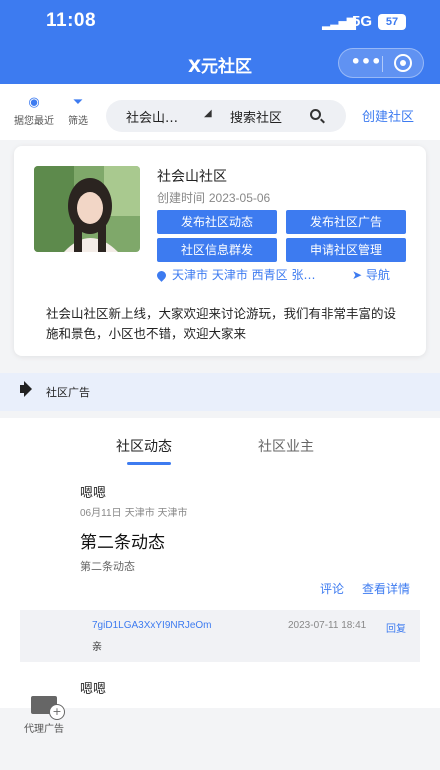 This screenshot has height=770, width=440. Describe the element at coordinates (48, 708) in the screenshot. I see `monitor-add-icon` at that location.